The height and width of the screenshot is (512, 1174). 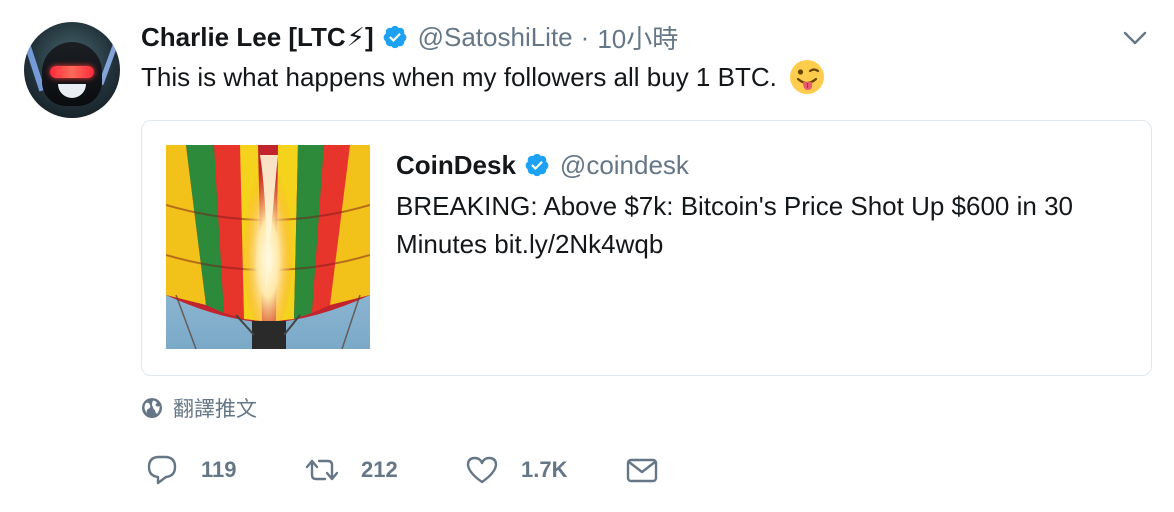 I want to click on direct-message-button, so click(x=642, y=470).